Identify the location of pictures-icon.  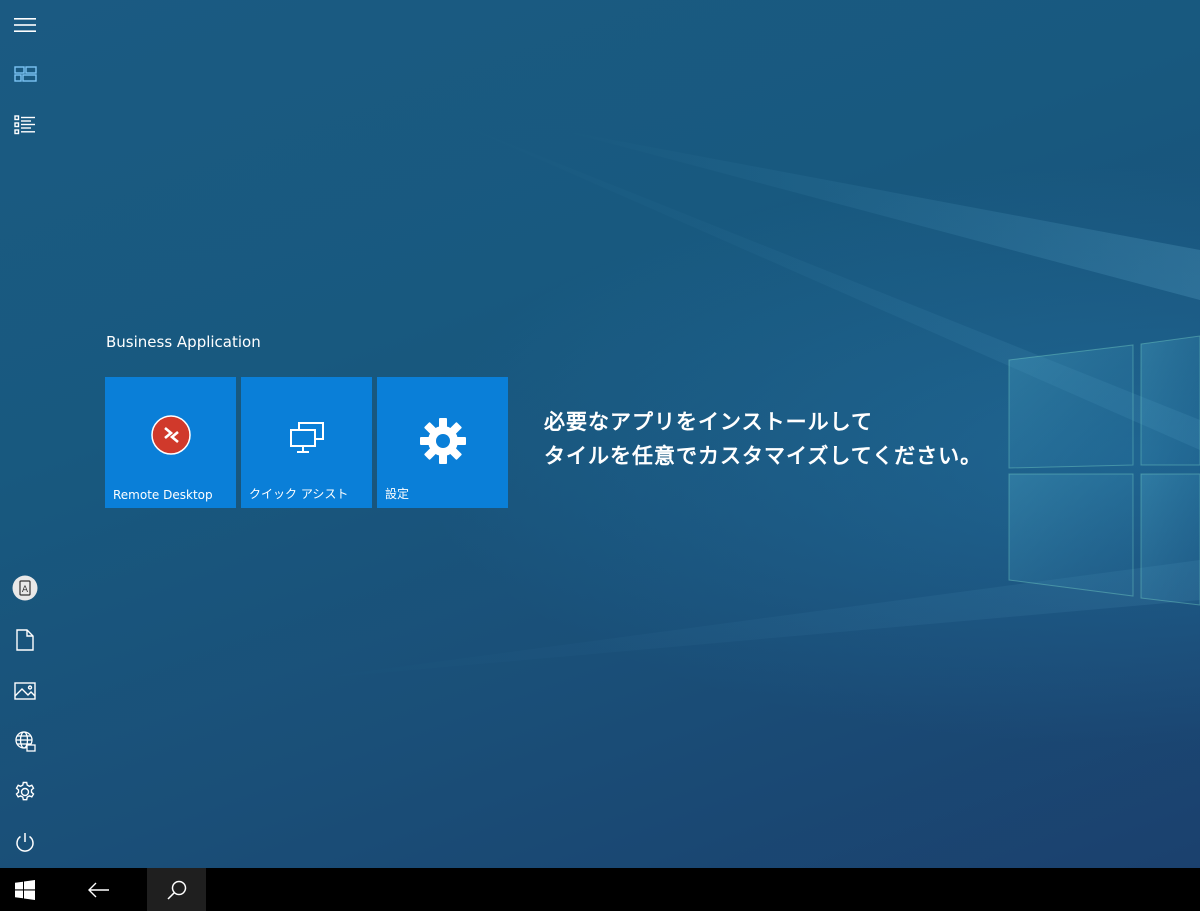
(25, 691).